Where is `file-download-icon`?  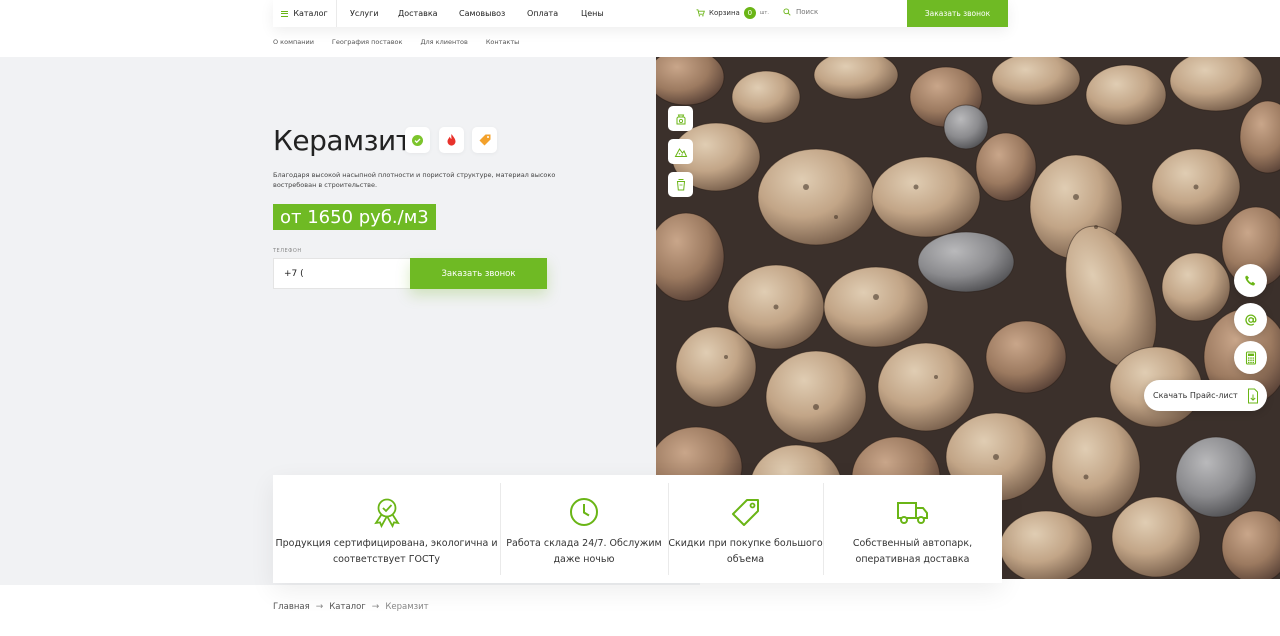
file-download-icon is located at coordinates (1253, 395).